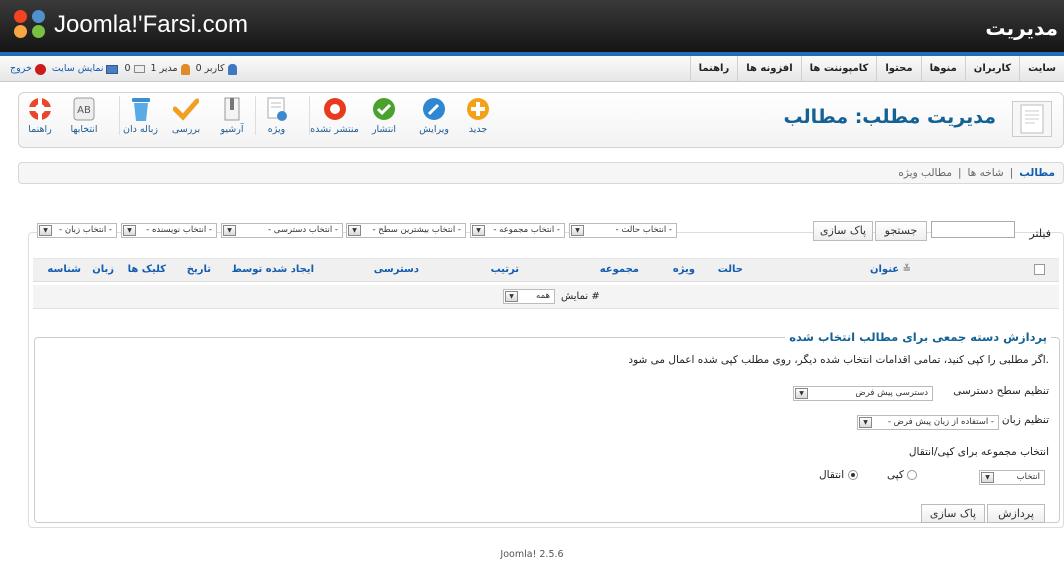 This screenshot has width=1064, height=563. What do you see at coordinates (978, 452) in the screenshot?
I see `batch-move-copy-label: انتخاب مجموعه برای کپی/انتقال` at bounding box center [978, 452].